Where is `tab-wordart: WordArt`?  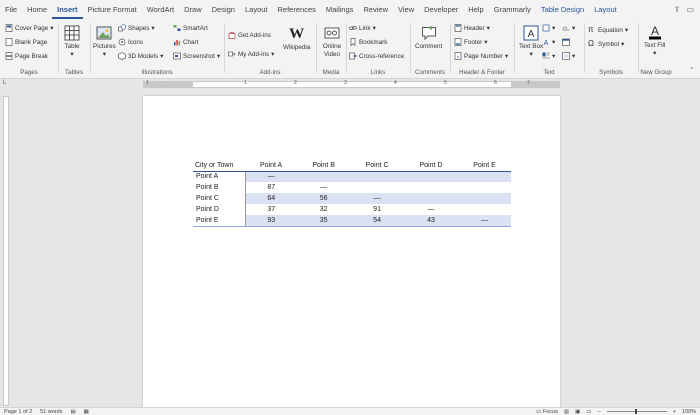 tab-wordart: WordArt is located at coordinates (160, 9).